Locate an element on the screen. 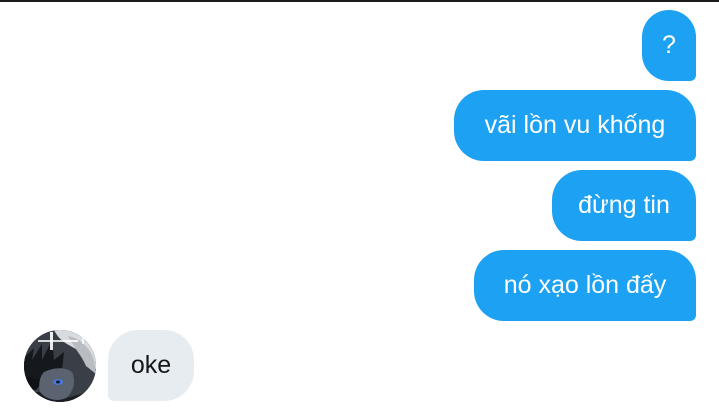 The image size is (719, 408). sent-message-bubble: nó xạo lồn đấy is located at coordinates (585, 285).